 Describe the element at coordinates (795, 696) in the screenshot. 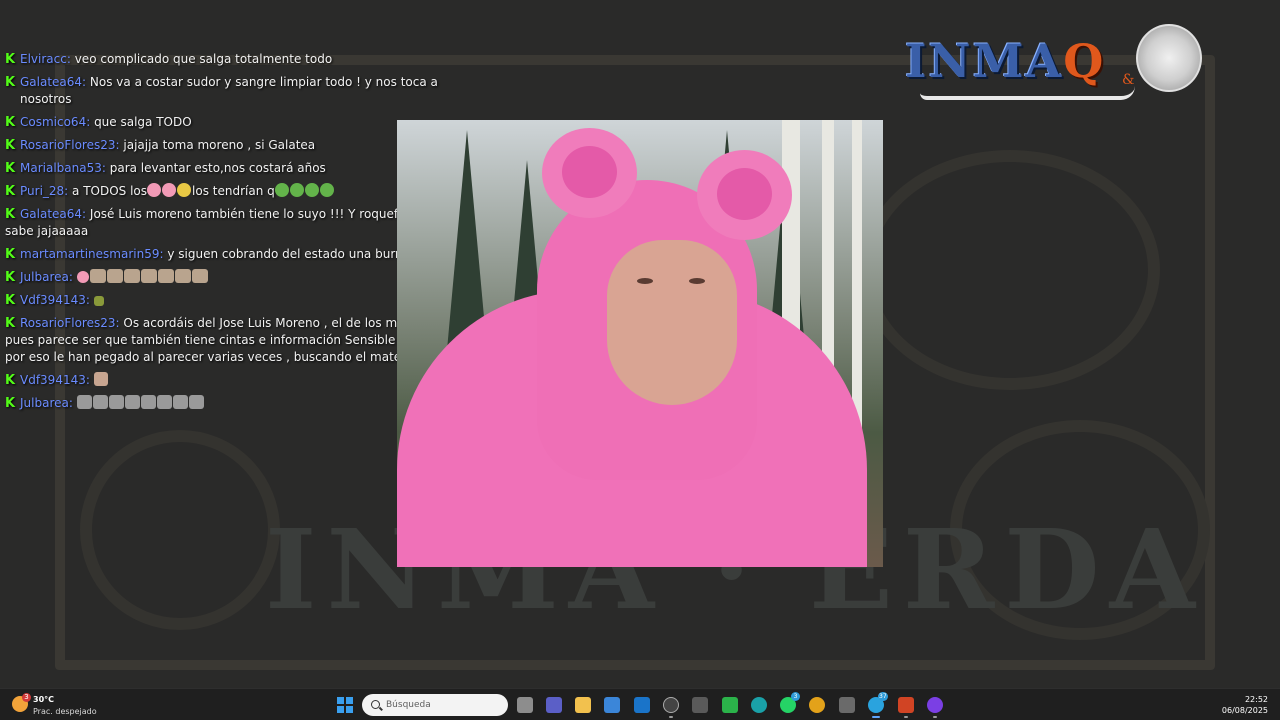

I see `whatsapp-badge: 3` at that location.